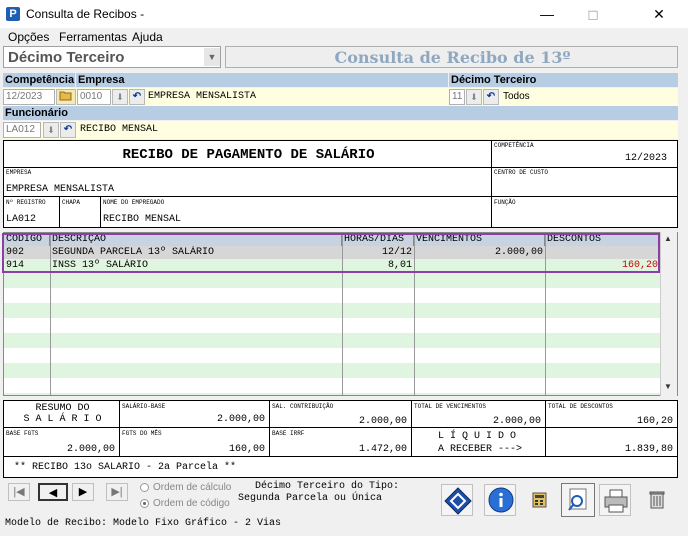  I want to click on radio-ordem-calculo-label: Ordem de cálculo, so click(192, 487).